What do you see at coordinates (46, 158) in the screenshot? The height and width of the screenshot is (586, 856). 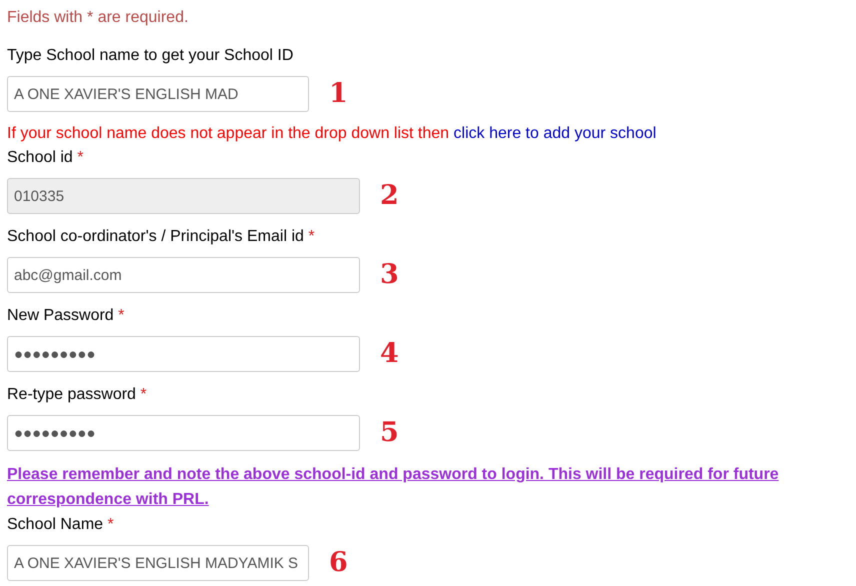 I see `field-label: School id *` at bounding box center [46, 158].